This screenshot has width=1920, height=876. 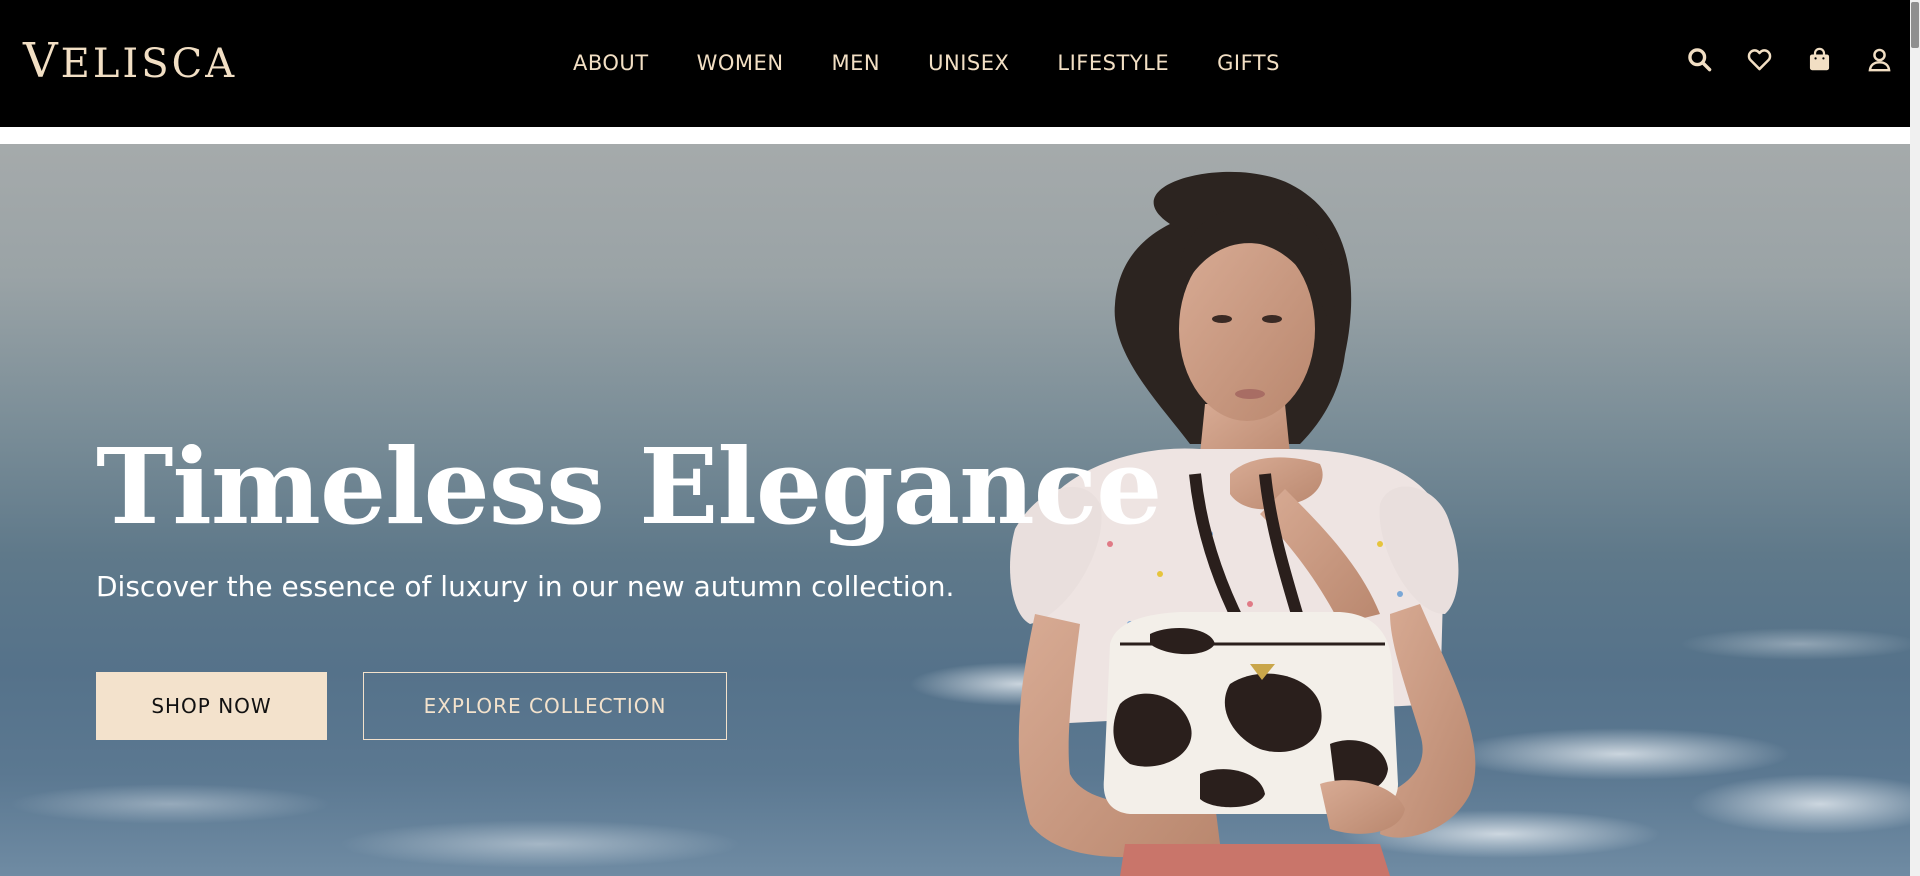 What do you see at coordinates (955, 135) in the screenshot?
I see `header-divider` at bounding box center [955, 135].